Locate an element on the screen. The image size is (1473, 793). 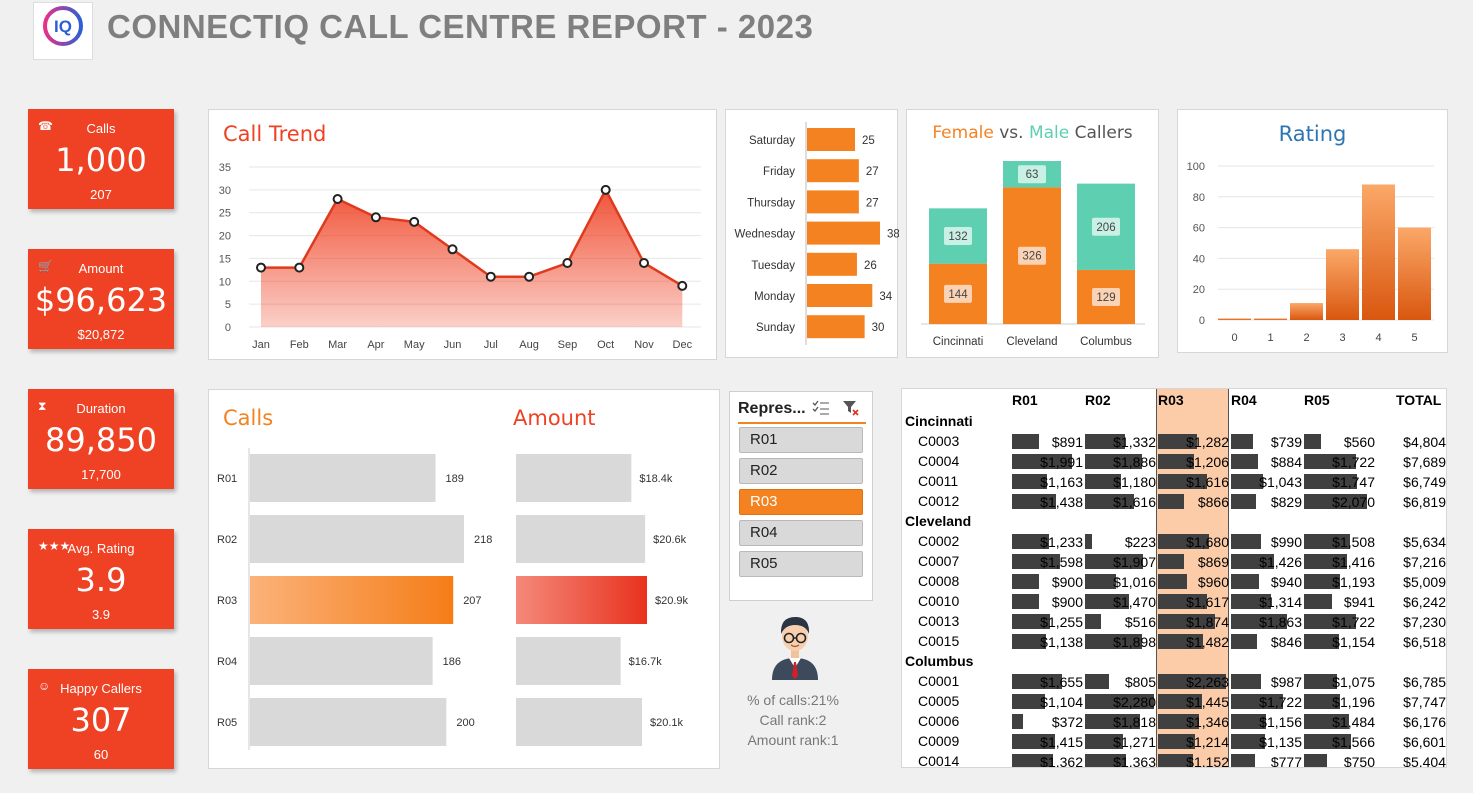
slicer-item-r03: R03 is located at coordinates (801, 502).